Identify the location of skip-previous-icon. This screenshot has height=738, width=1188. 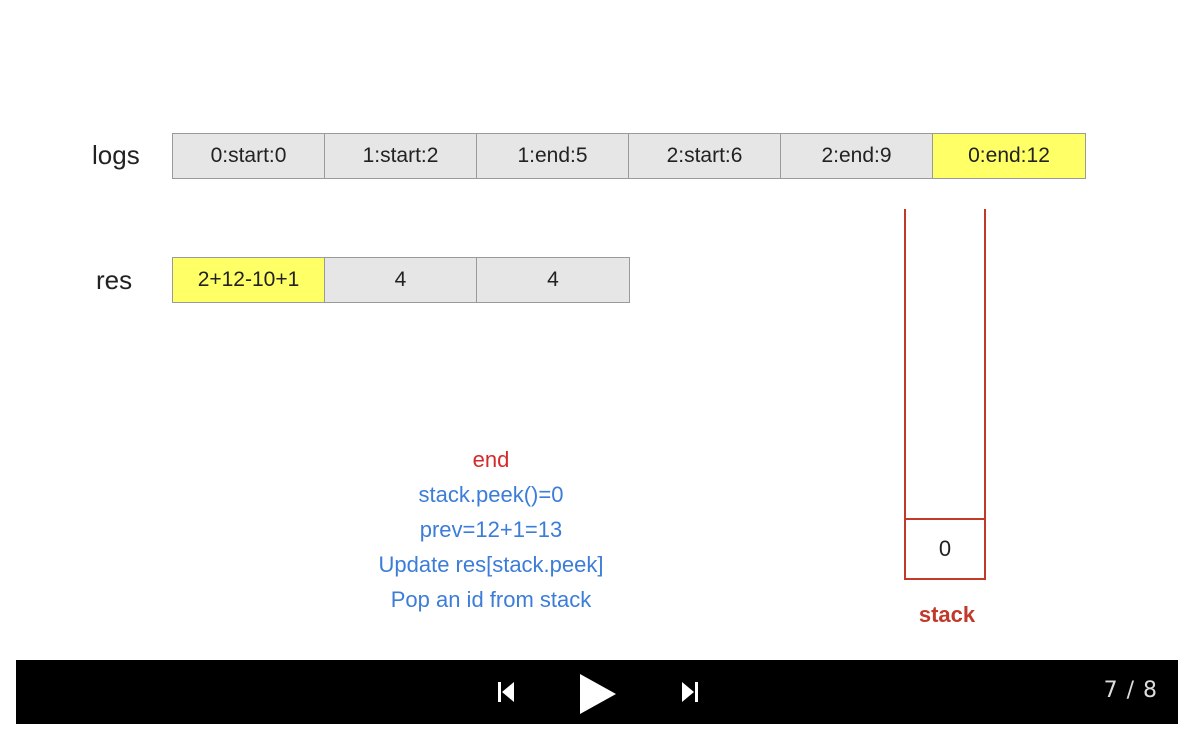
(506, 692).